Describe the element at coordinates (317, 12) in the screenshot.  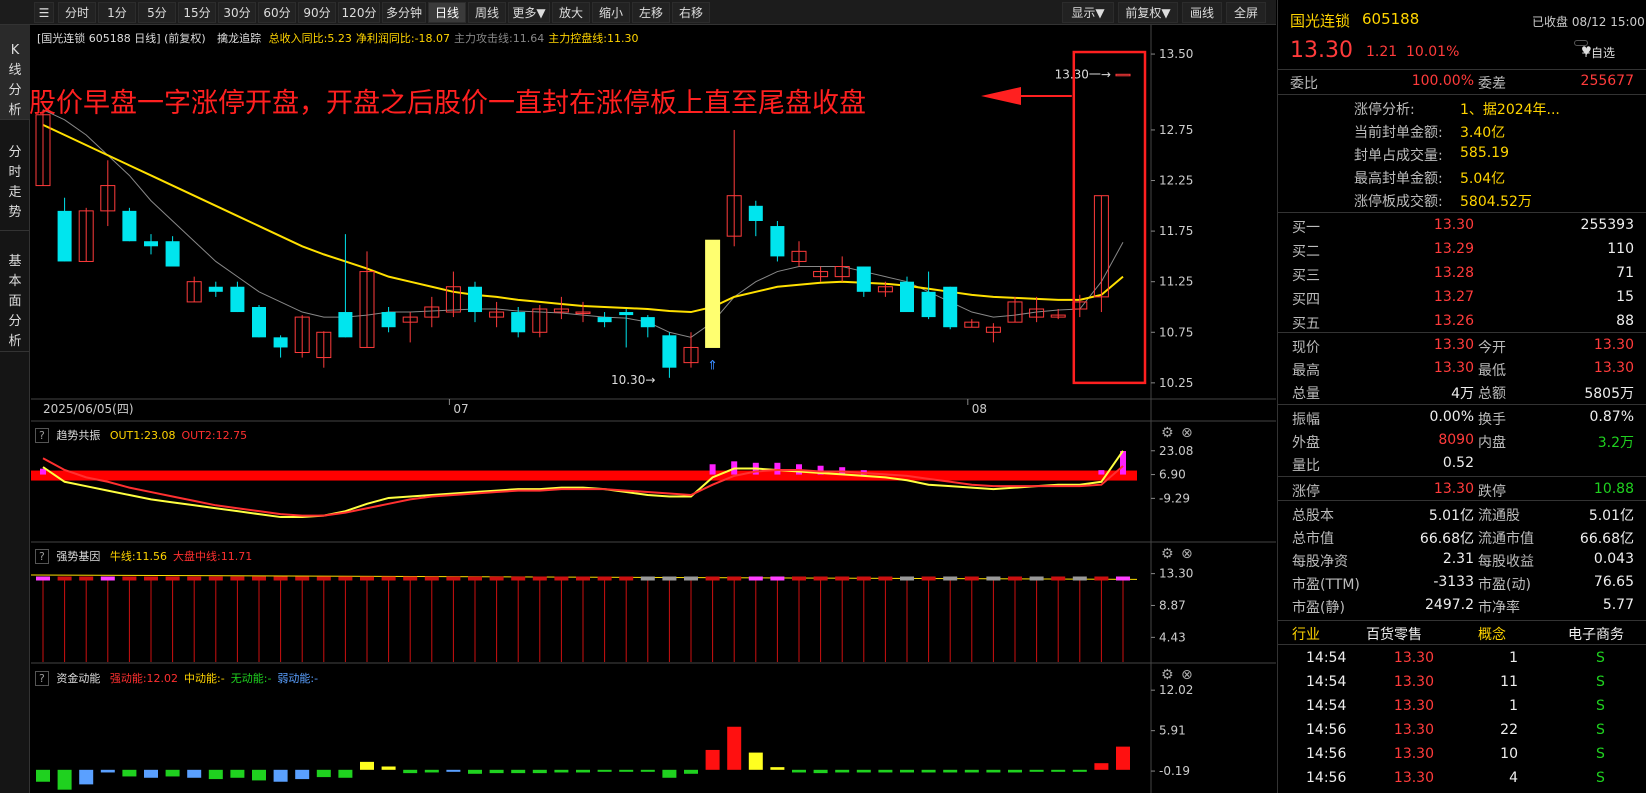
I see `toolbar-button: 90分` at that location.